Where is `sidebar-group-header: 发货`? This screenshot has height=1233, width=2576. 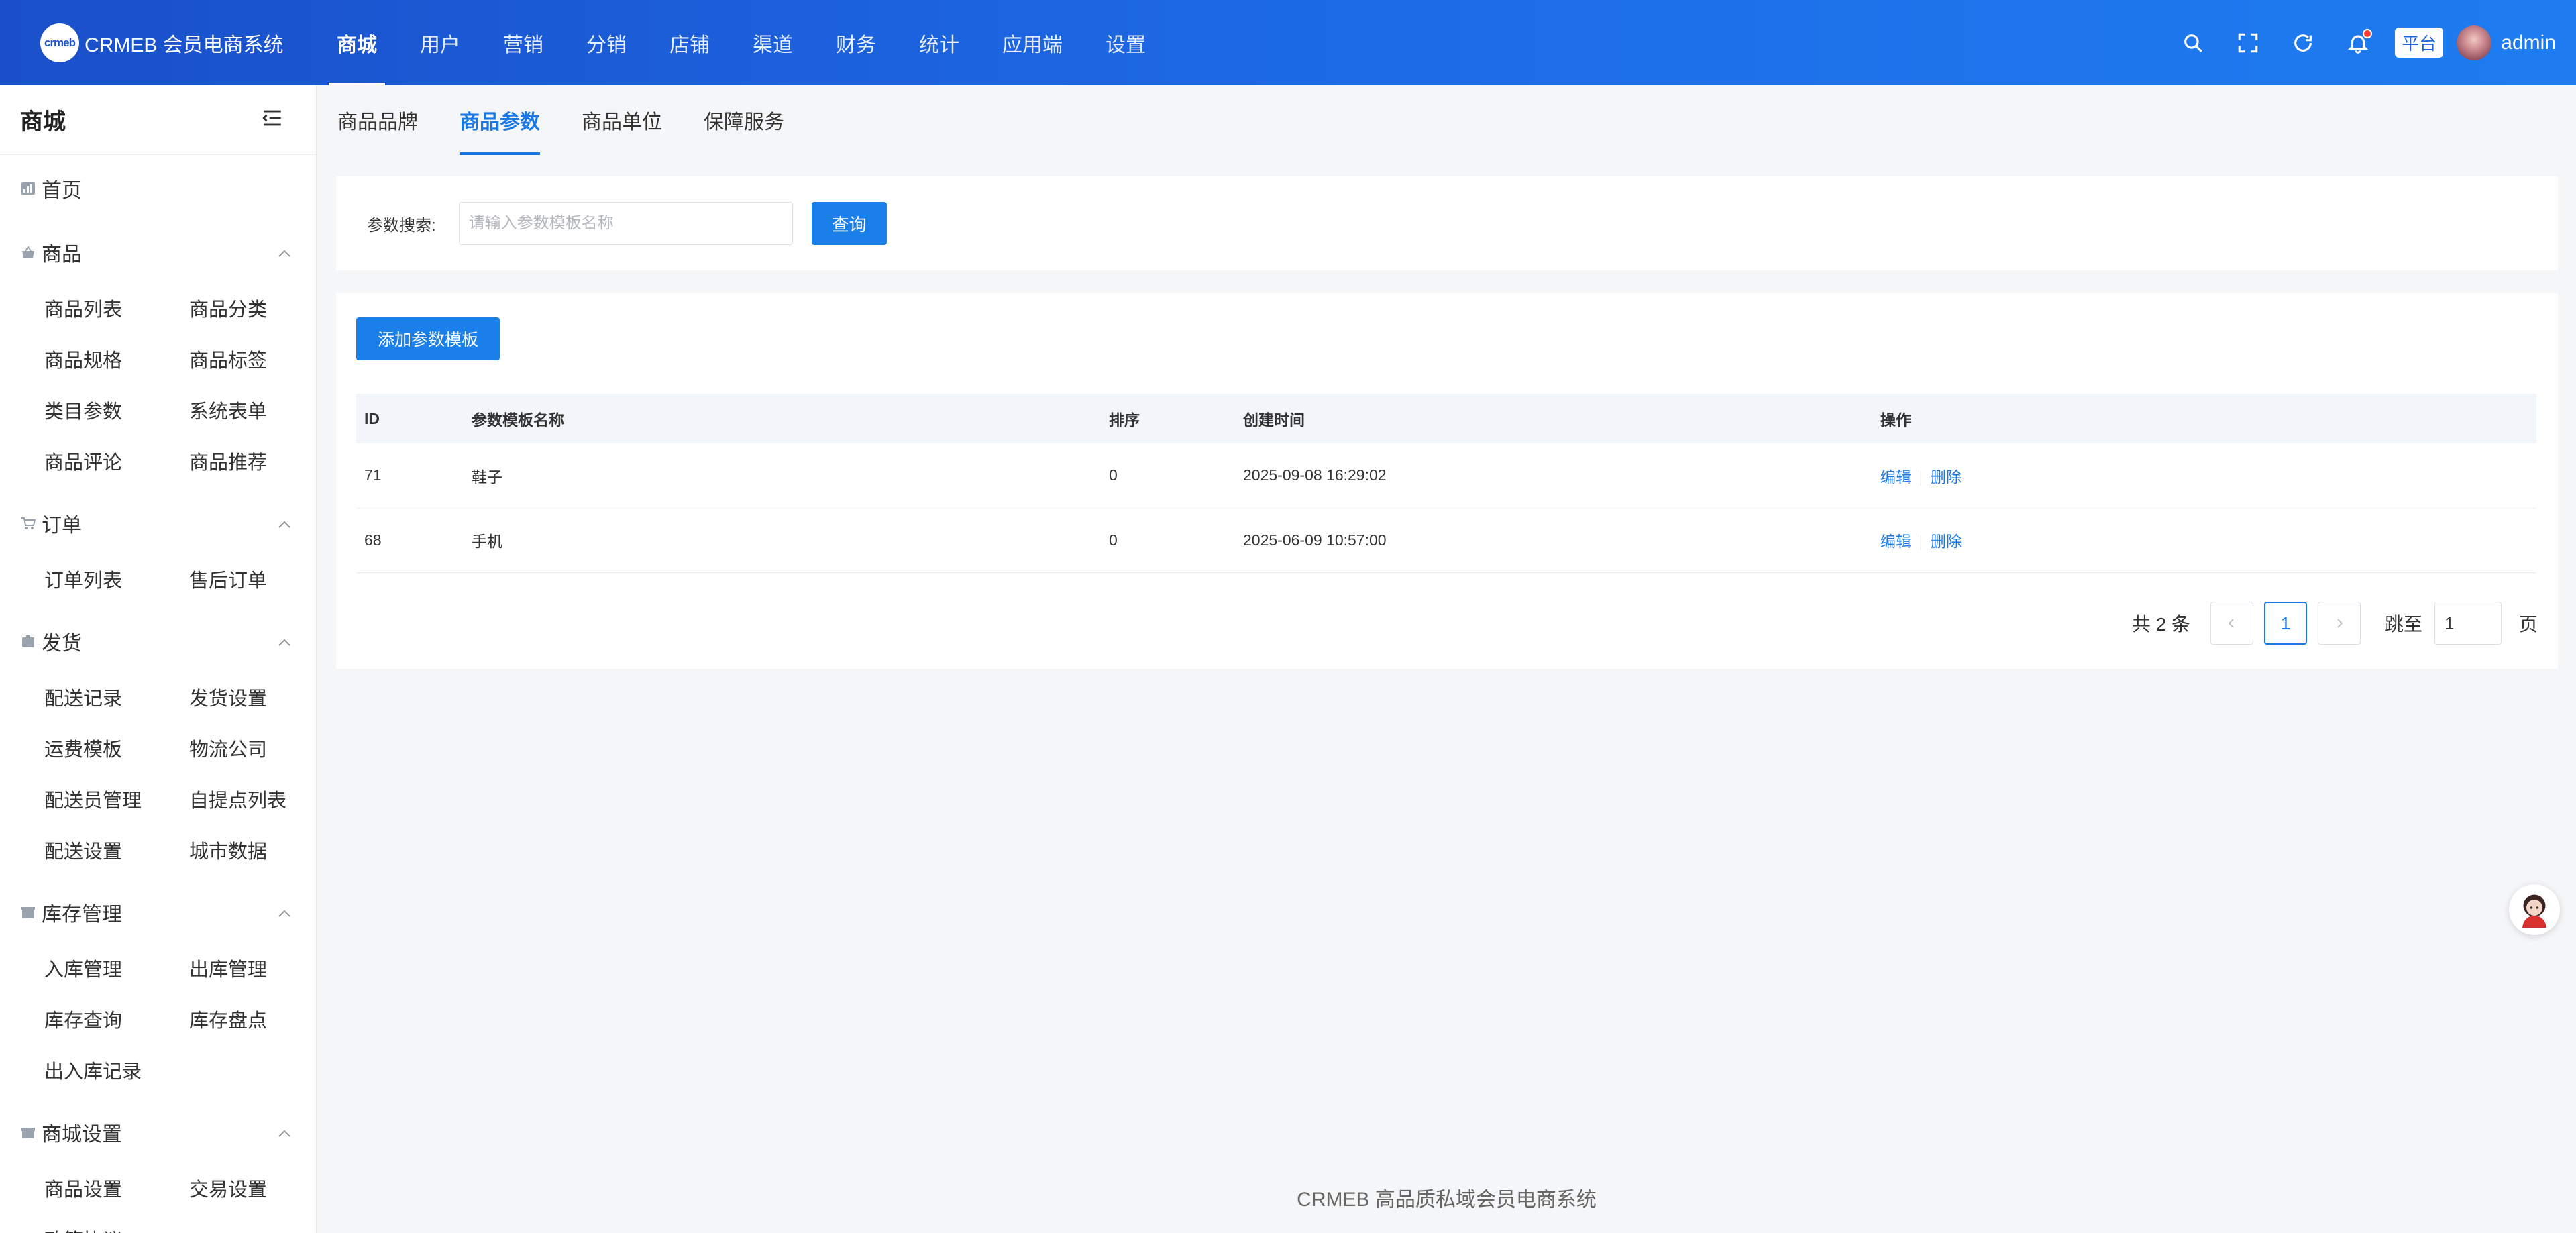
sidebar-group-header: 发货 is located at coordinates (158, 641).